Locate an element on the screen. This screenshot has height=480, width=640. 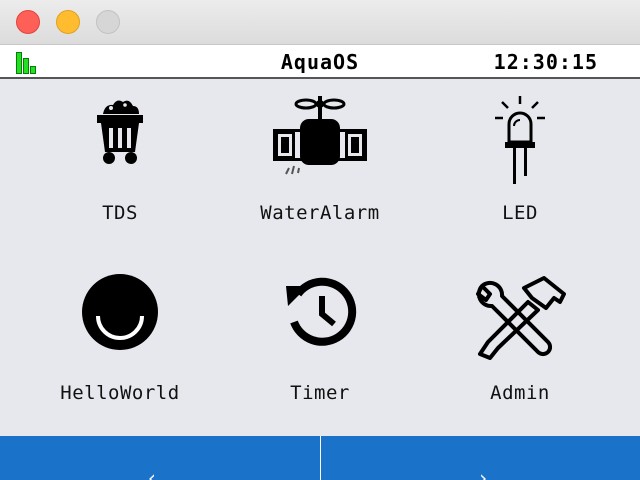
navigation-bar: ‹ › is located at coordinates (320, 458).